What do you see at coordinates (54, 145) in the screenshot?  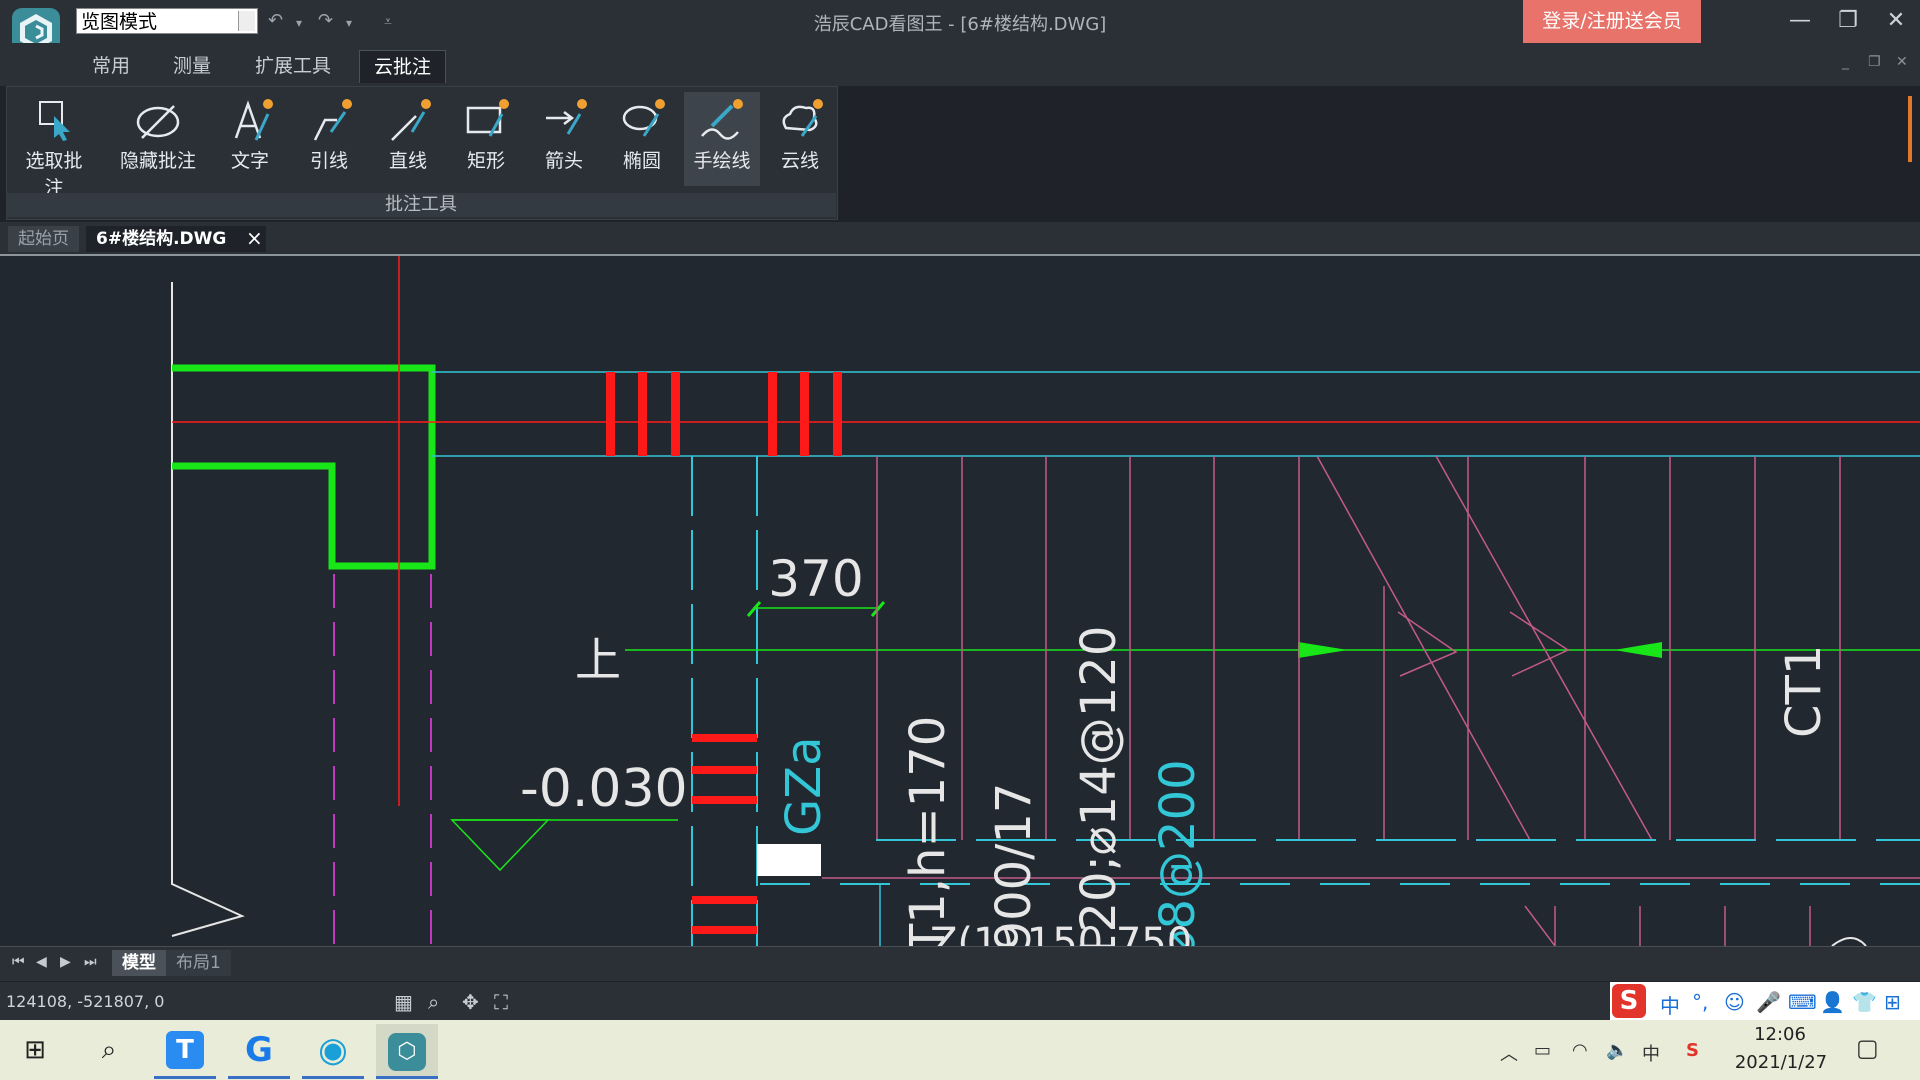 I see `select-annotation-button: 选取批注` at bounding box center [54, 145].